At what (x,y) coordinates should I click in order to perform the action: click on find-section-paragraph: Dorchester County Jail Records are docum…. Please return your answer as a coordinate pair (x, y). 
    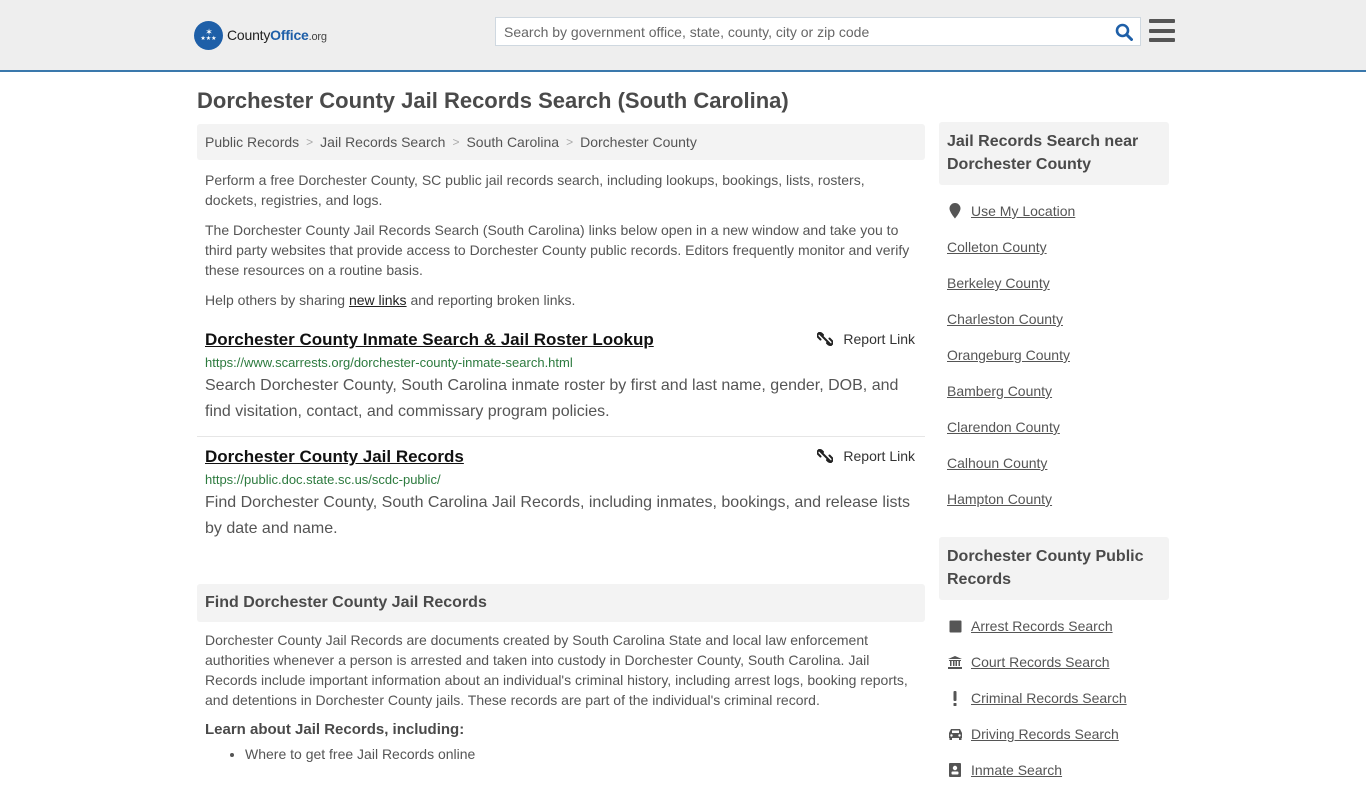
    Looking at the image, I should click on (556, 670).